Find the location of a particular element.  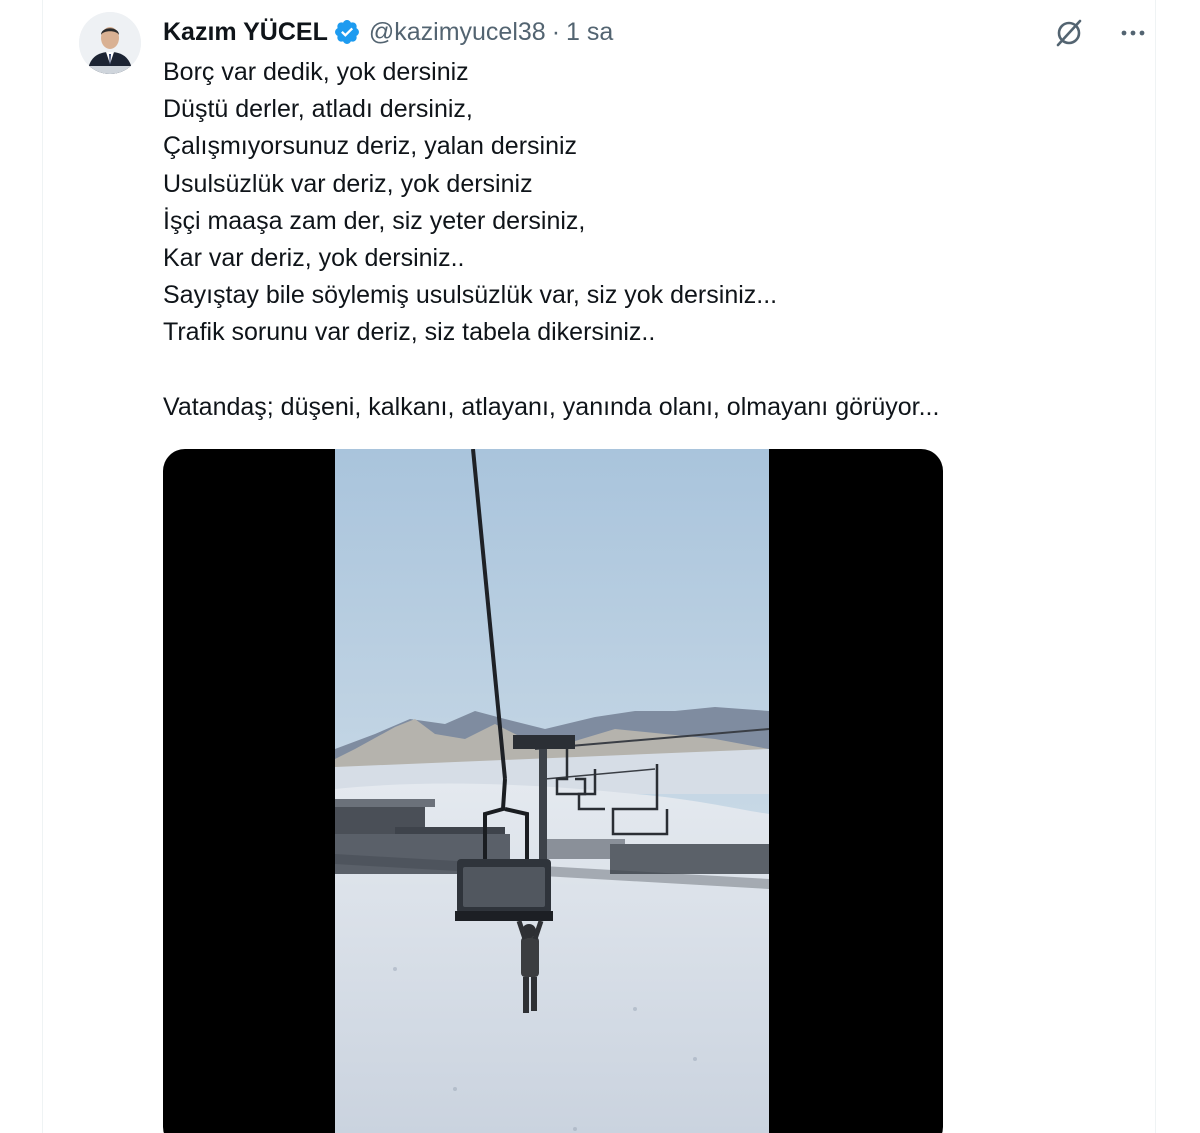

paragraph-break is located at coordinates (643, 370).